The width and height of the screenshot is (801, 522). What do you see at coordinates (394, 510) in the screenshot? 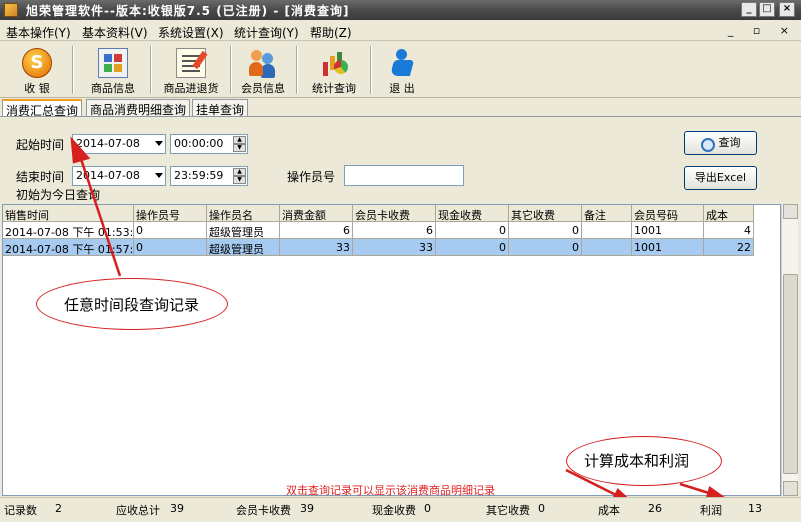
I see `cash-total-label: 现金收费` at bounding box center [394, 510].